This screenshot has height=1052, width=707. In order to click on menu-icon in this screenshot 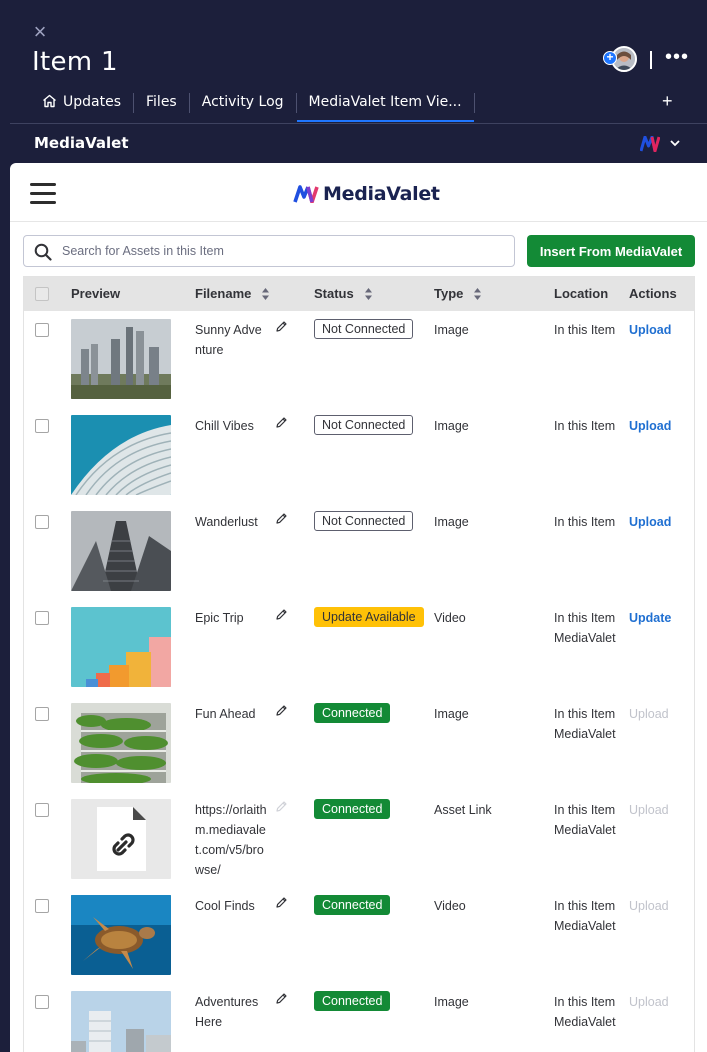, I will do `click(43, 193)`.